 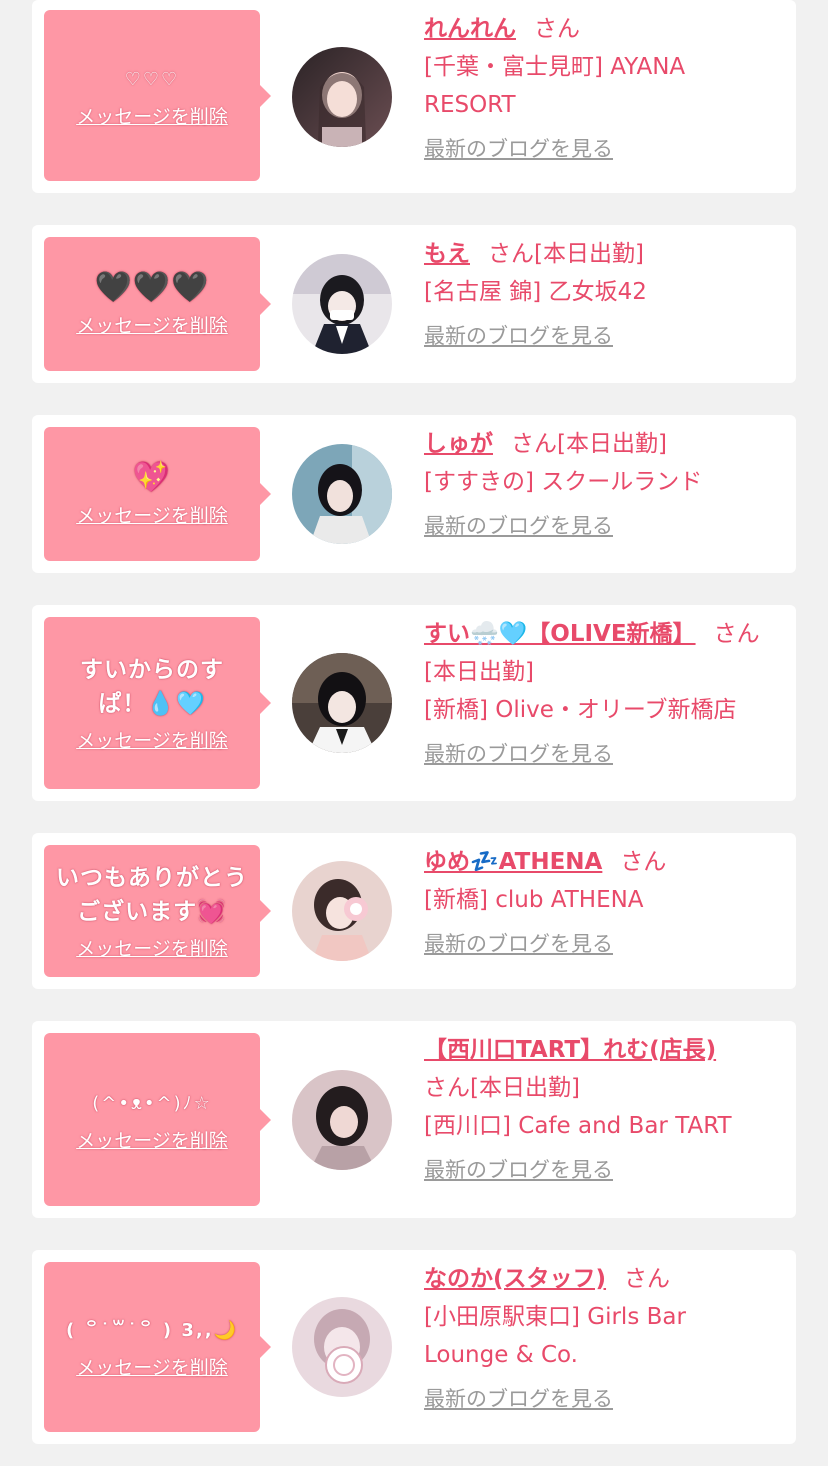 I want to click on shop-label: [新橋] club ATHENA, so click(x=534, y=900).